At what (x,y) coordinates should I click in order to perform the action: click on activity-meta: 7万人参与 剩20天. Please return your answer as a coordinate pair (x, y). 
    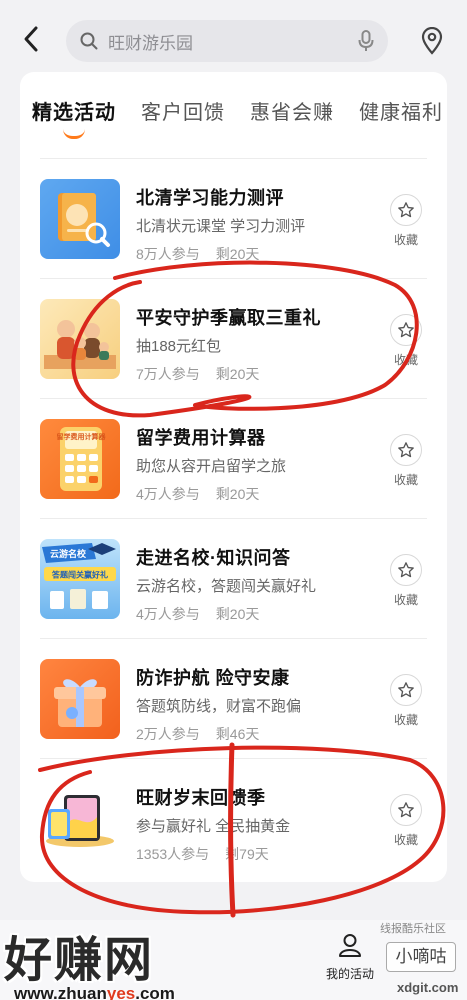
    Looking at the image, I should click on (197, 374).